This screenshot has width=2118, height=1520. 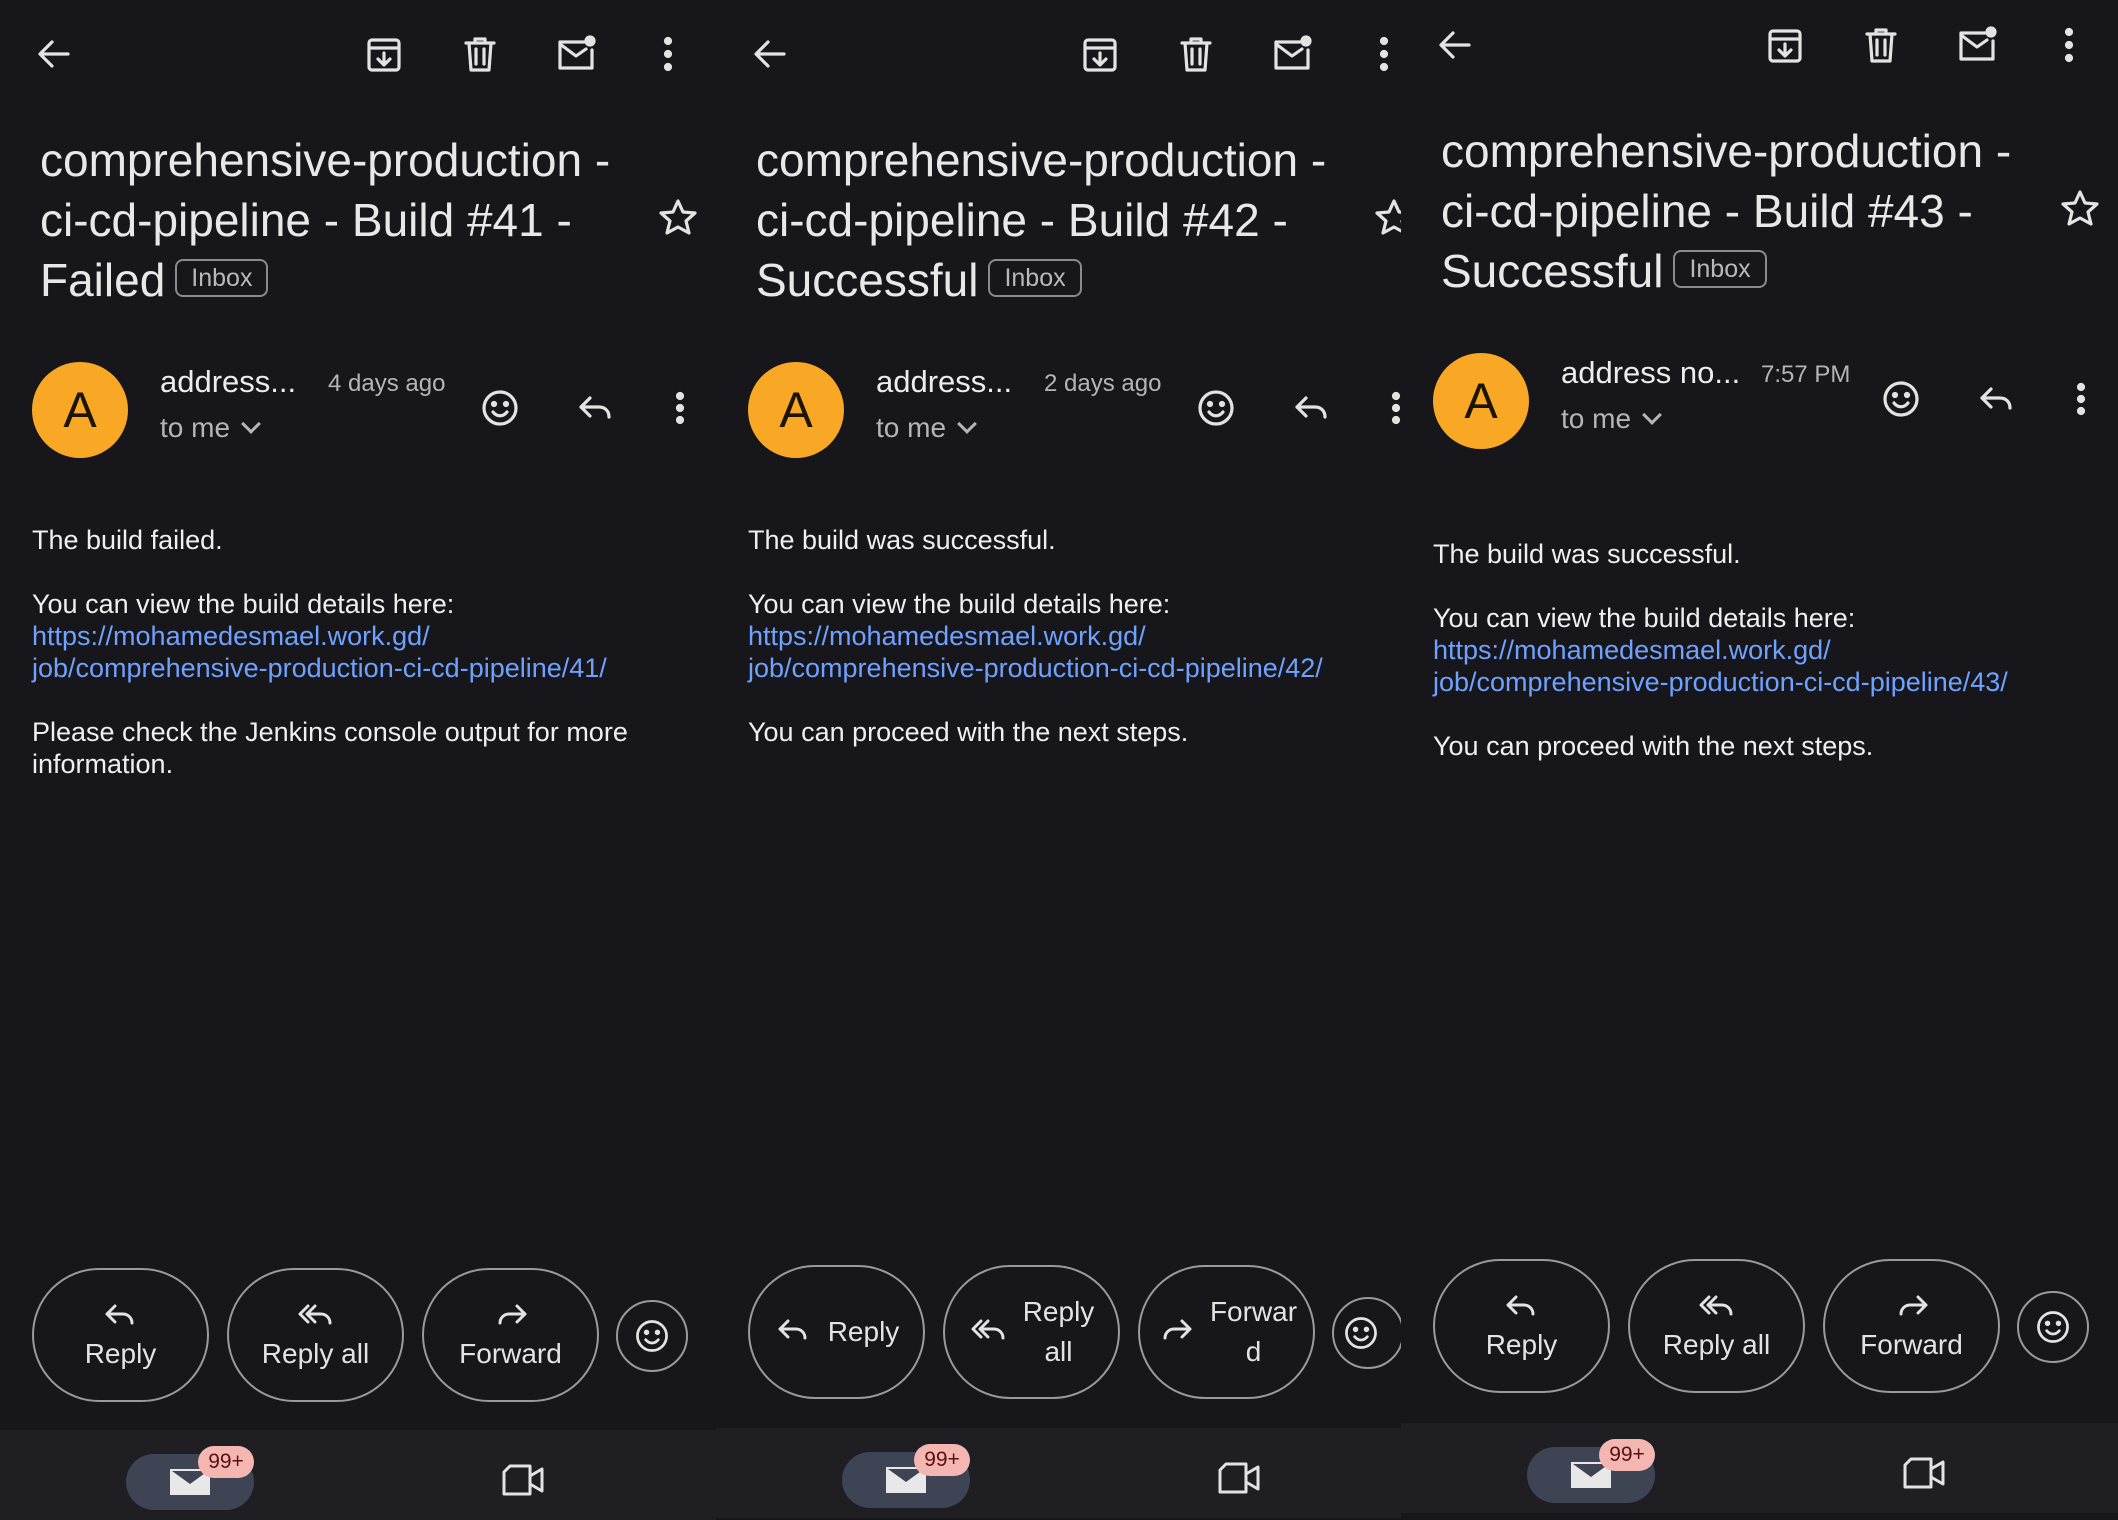 I want to click on body-line: You can proceed with the next steps., so click(x=1653, y=746).